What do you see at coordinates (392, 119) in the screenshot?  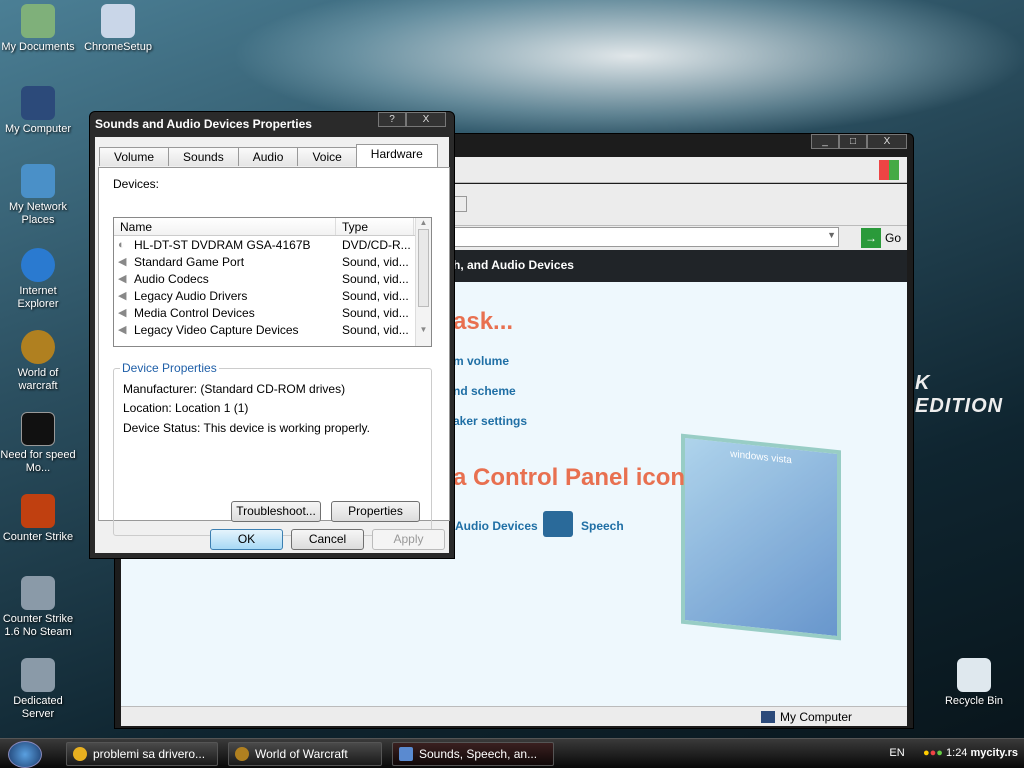 I see `help-button: ?` at bounding box center [392, 119].